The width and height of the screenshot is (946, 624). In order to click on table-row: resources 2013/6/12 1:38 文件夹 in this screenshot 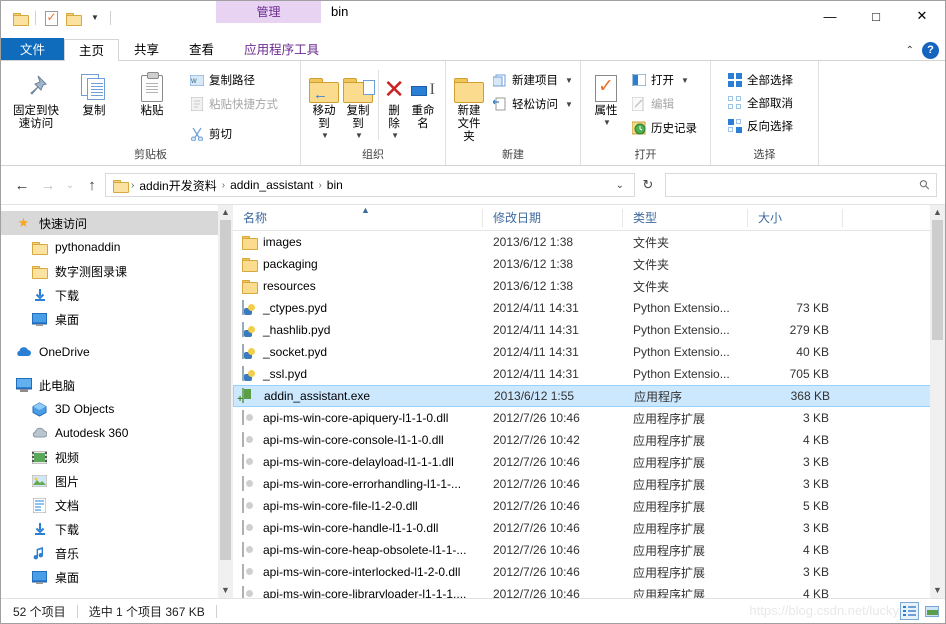, I will do `click(589, 286)`.